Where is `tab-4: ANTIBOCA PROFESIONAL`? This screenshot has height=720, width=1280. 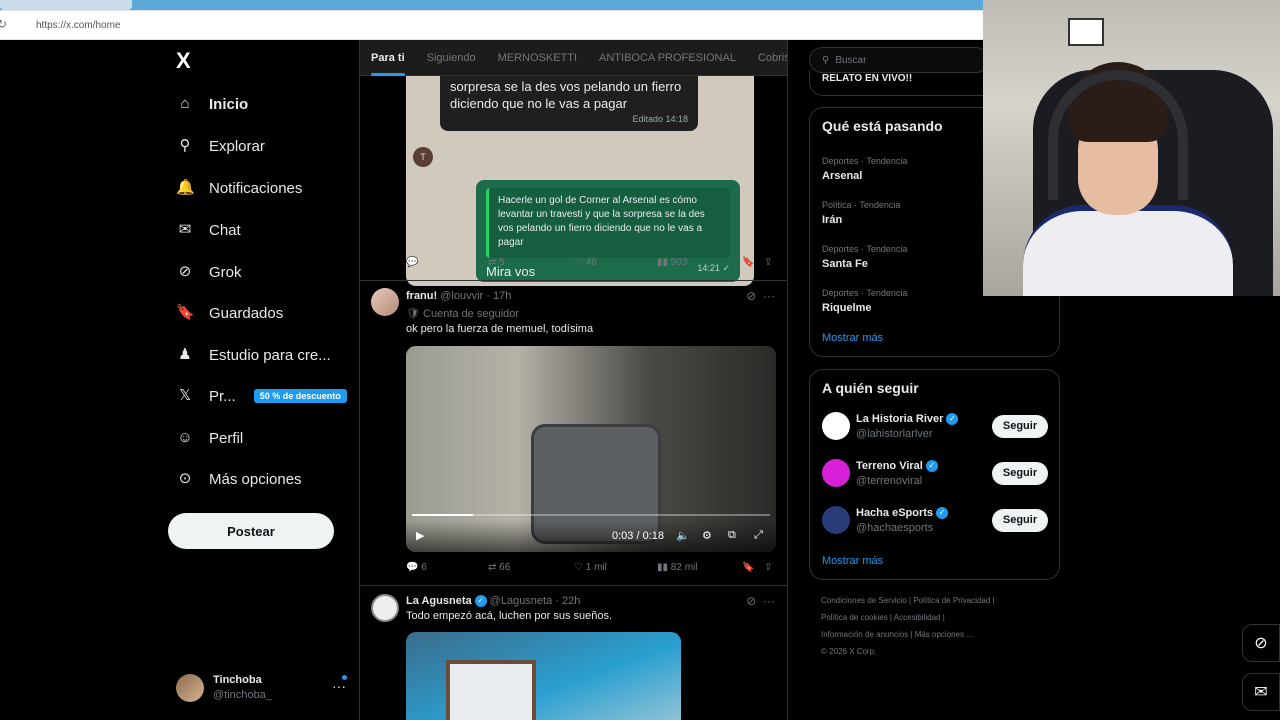
tab-4: ANTIBOCA PROFESIONAL is located at coordinates (667, 58).